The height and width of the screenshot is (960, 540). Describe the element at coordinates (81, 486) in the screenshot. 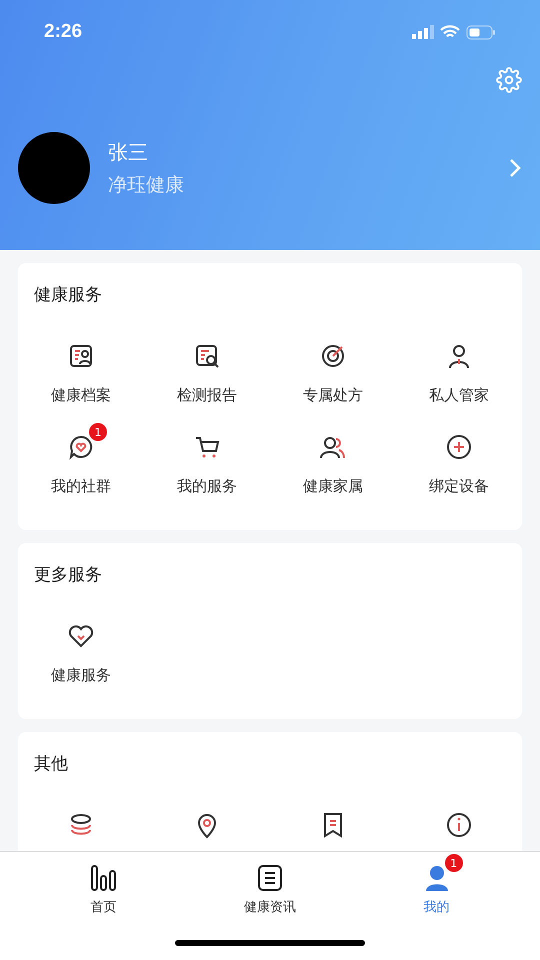

I see `service-label: 我的社群` at that location.